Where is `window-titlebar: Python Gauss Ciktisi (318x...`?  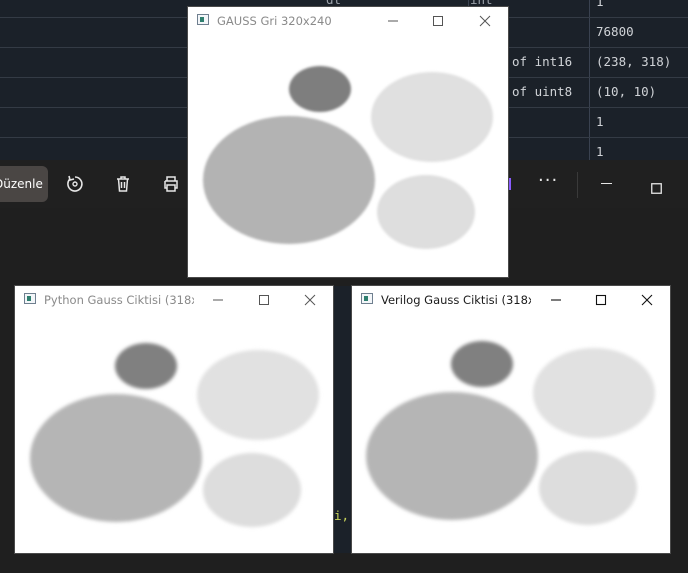 window-titlebar: Python Gauss Ciktisi (318x... is located at coordinates (174, 300).